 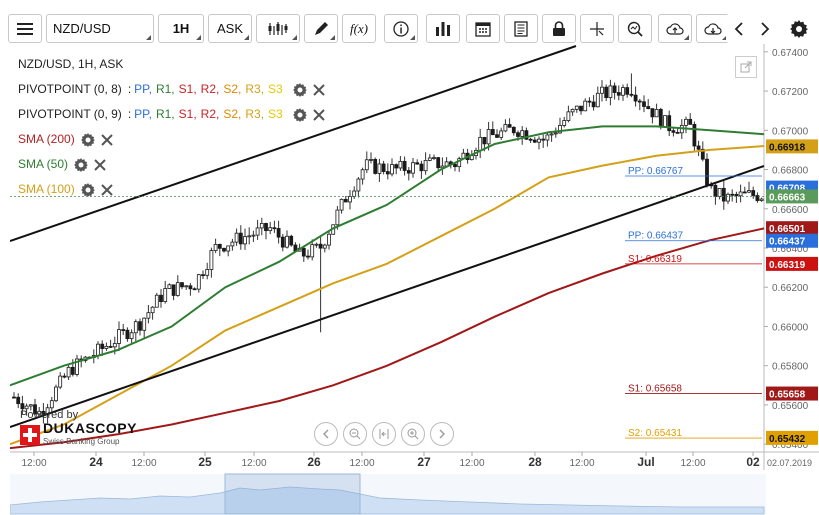 I want to click on settings-button, so click(x=799, y=28).